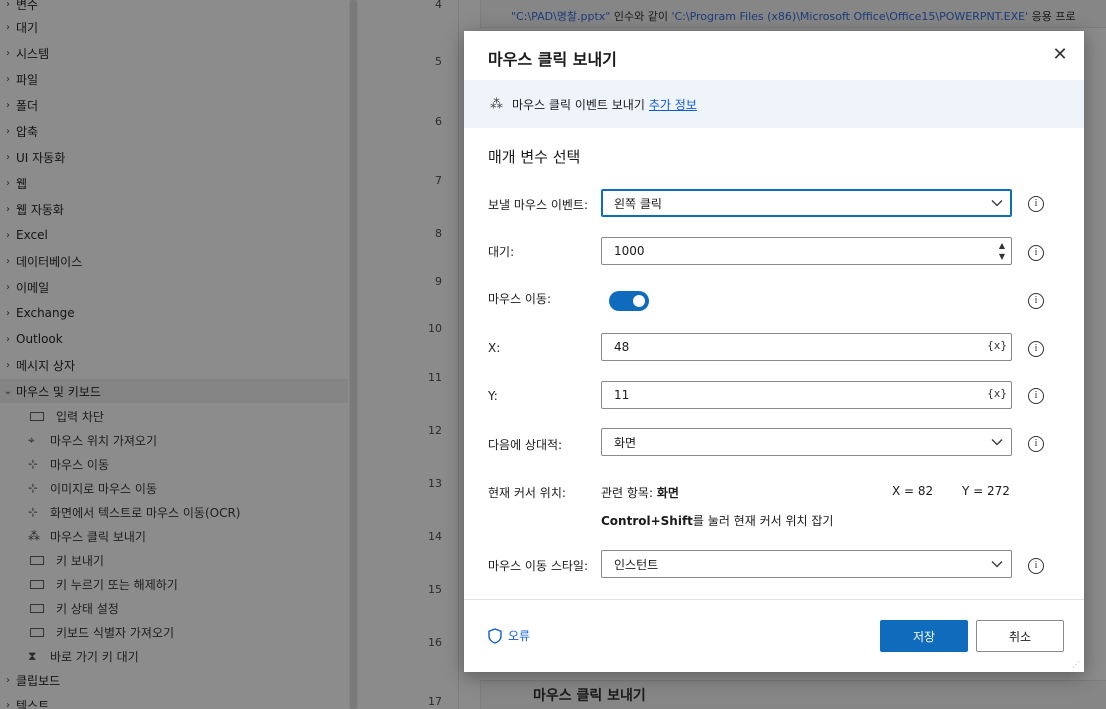 The width and height of the screenshot is (1106, 709). Describe the element at coordinates (68, 464) in the screenshot. I see `action-move-mouse: ⊹ 마우스 이동` at that location.